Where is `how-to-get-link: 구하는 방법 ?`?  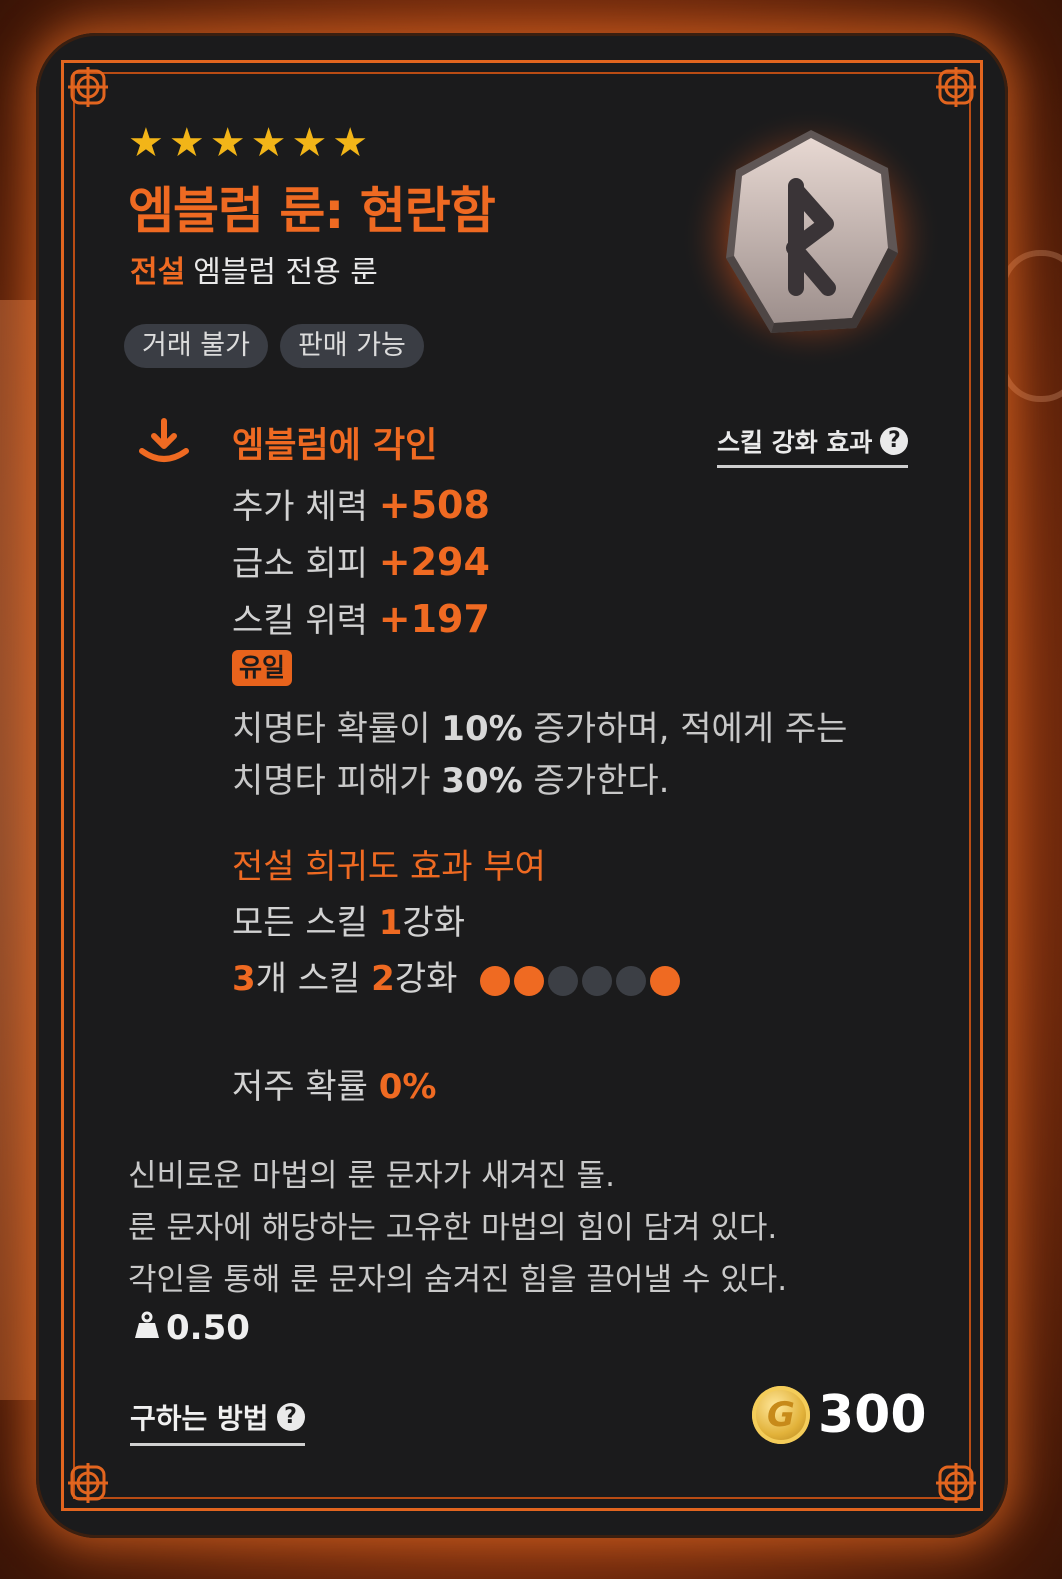 how-to-get-link: 구하는 방법 ? is located at coordinates (217, 1421).